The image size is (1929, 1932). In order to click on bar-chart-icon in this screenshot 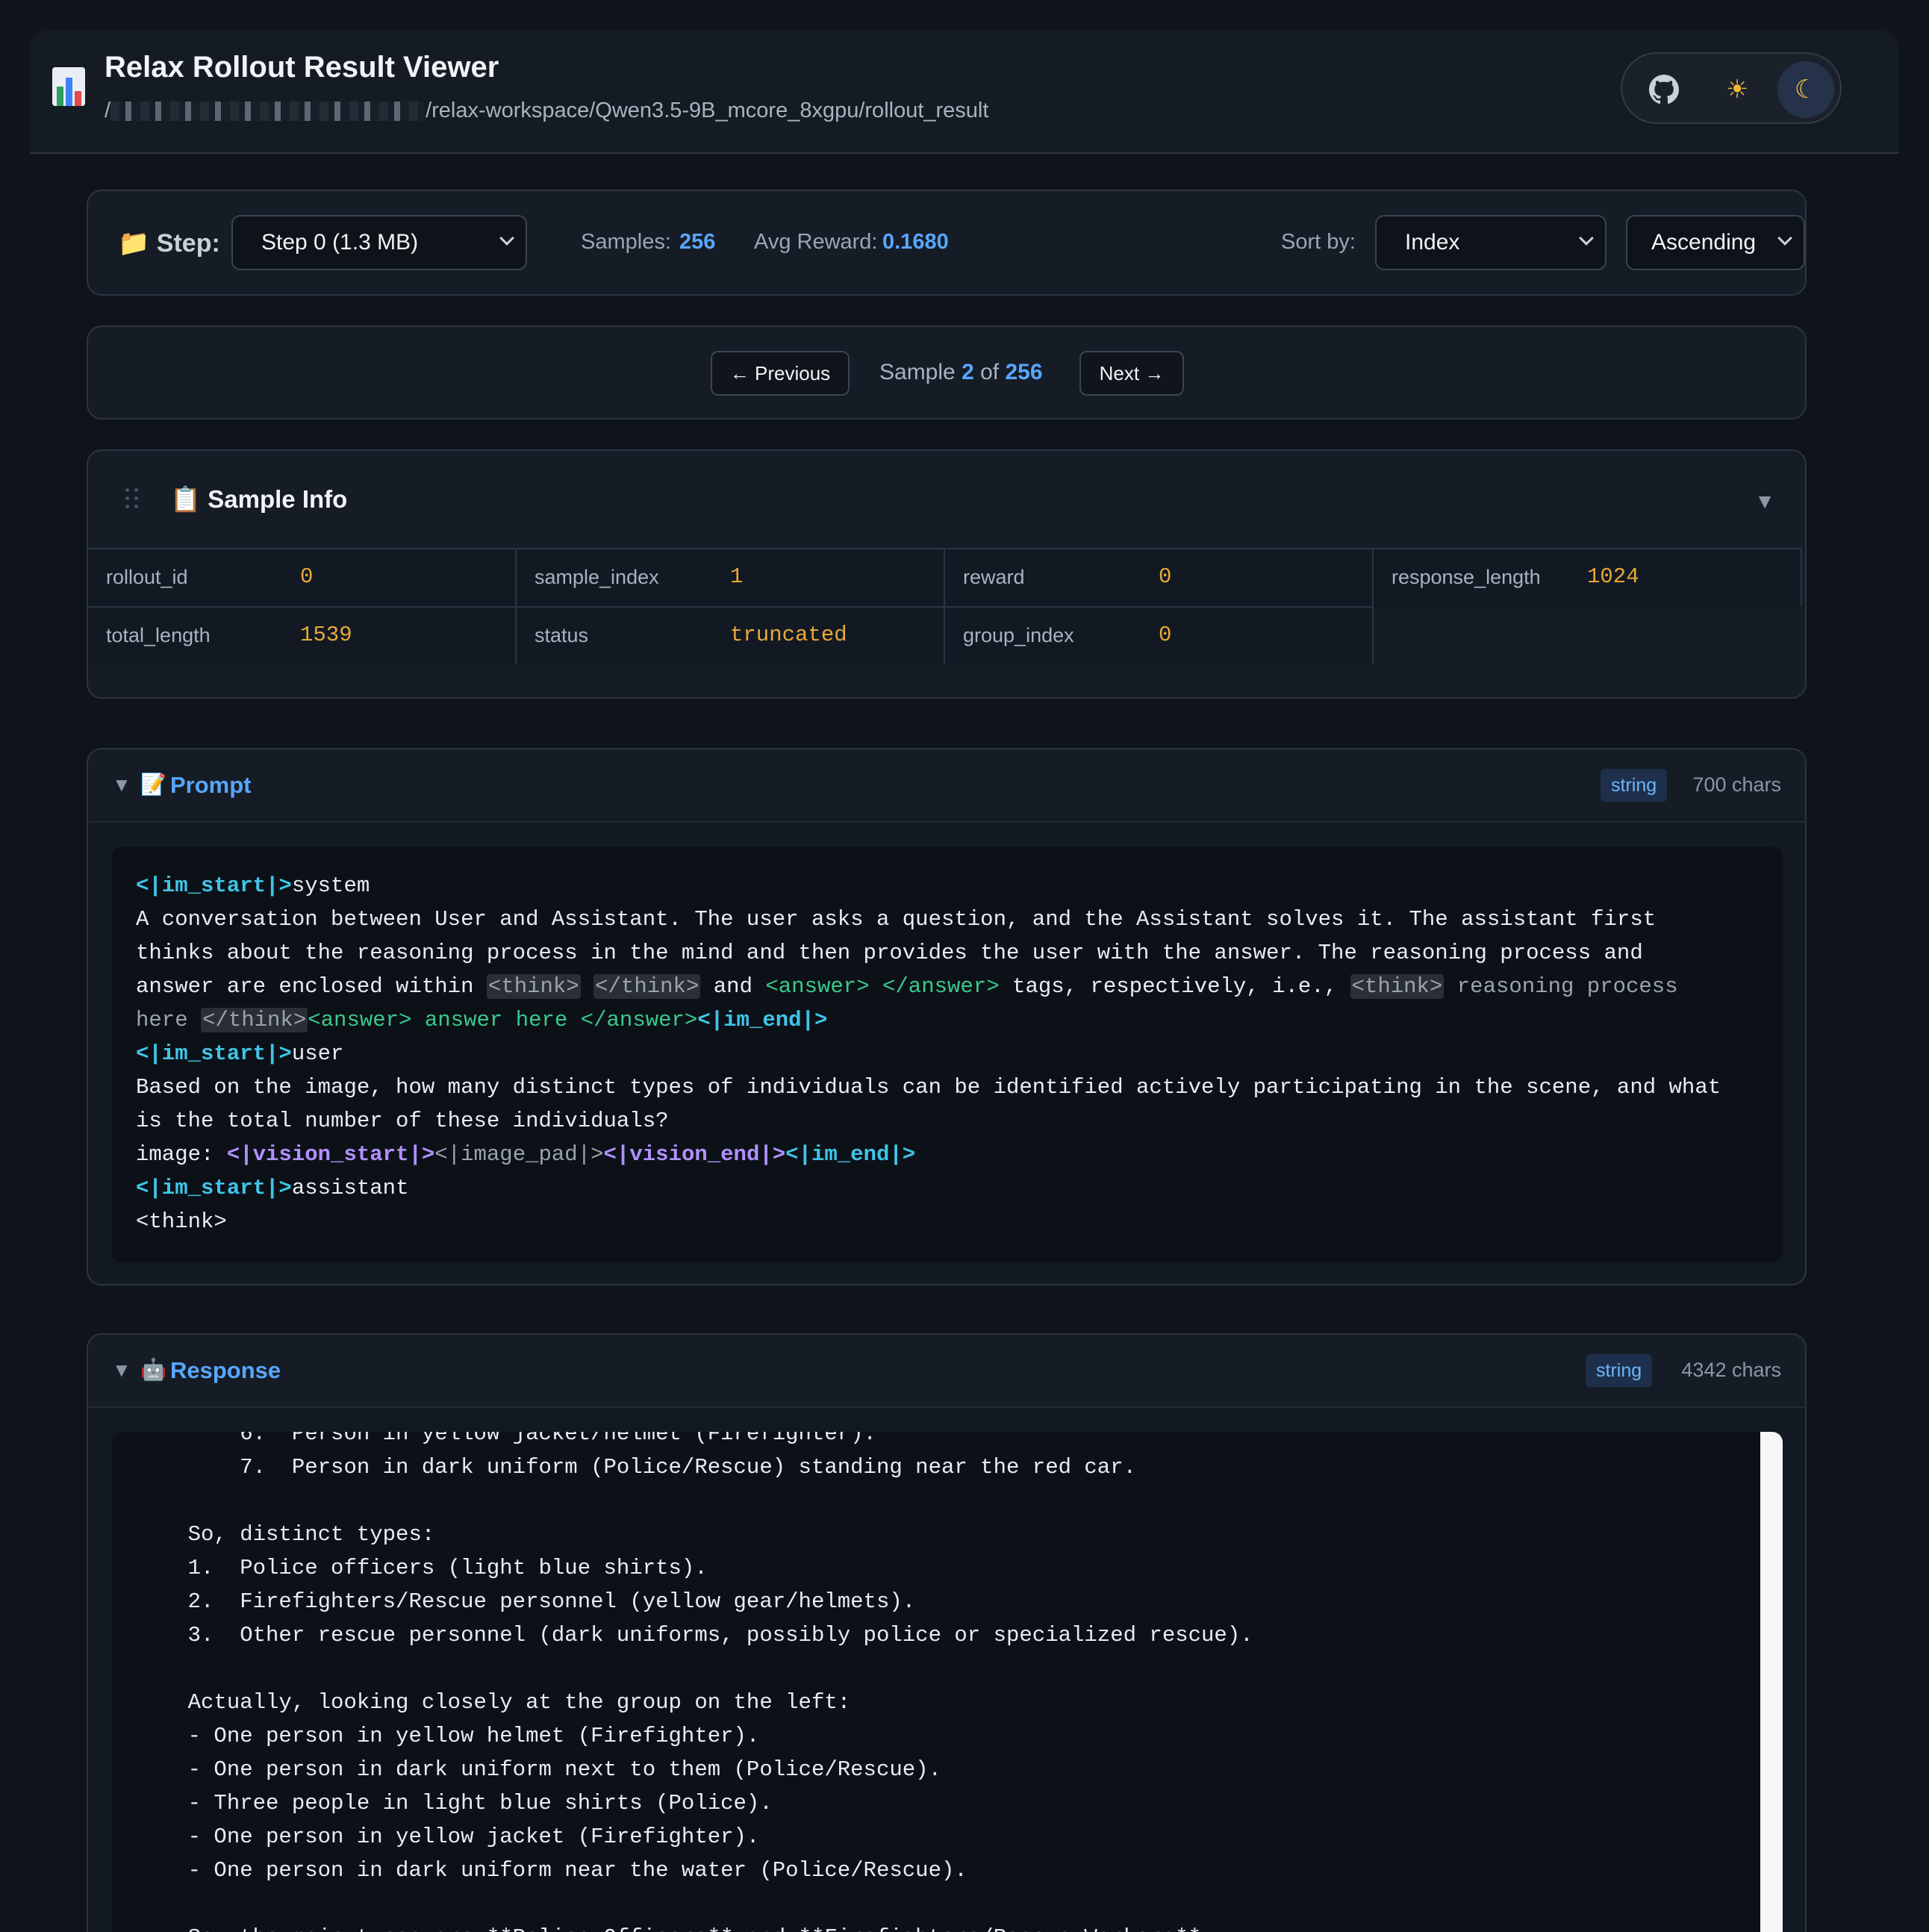, I will do `click(68, 87)`.